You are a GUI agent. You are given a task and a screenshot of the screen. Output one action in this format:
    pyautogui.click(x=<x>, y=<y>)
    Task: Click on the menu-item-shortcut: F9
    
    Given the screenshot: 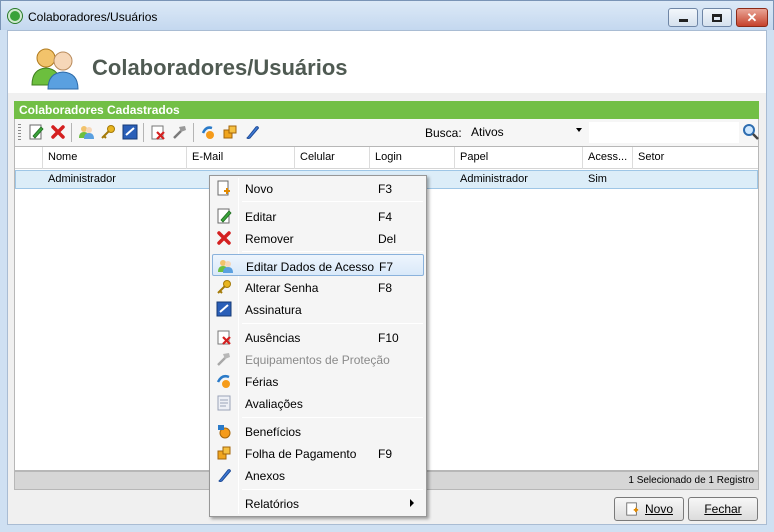 What is the action you would take?
    pyautogui.click(x=385, y=454)
    